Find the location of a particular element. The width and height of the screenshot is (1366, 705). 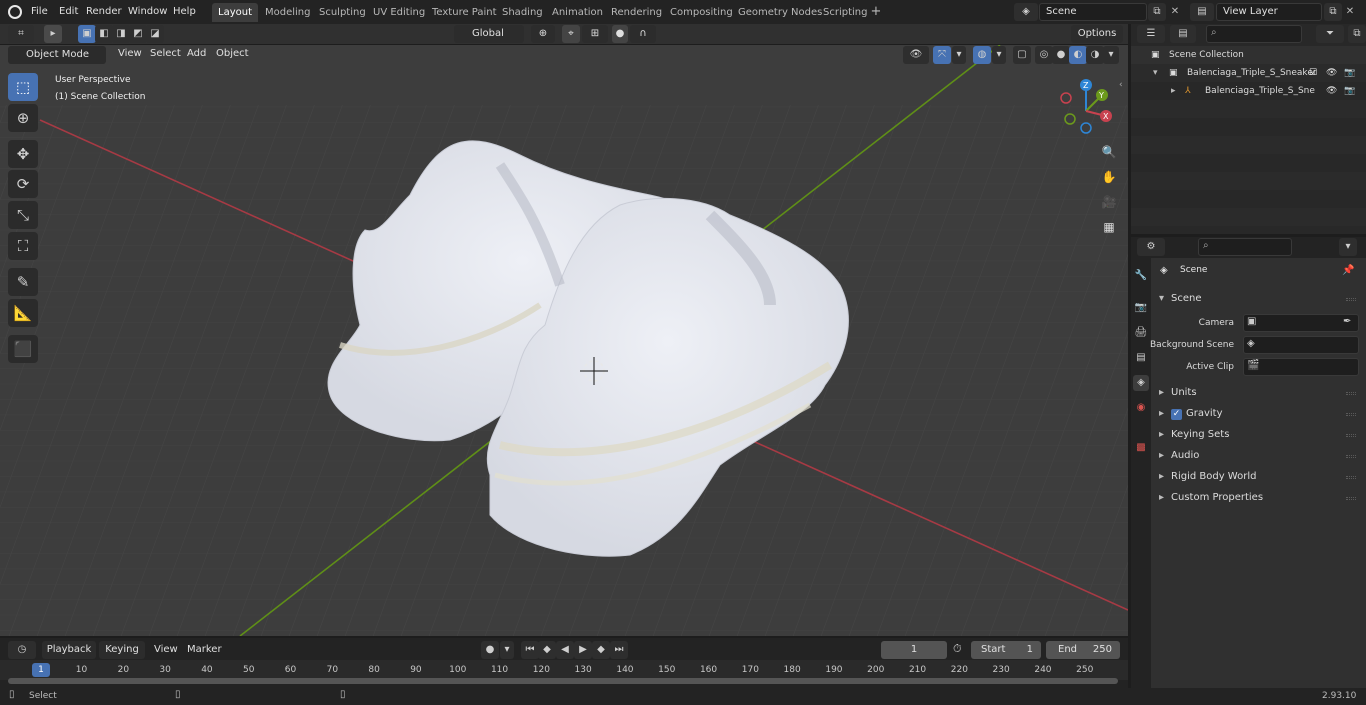

menu-file: File is located at coordinates (39, 12).